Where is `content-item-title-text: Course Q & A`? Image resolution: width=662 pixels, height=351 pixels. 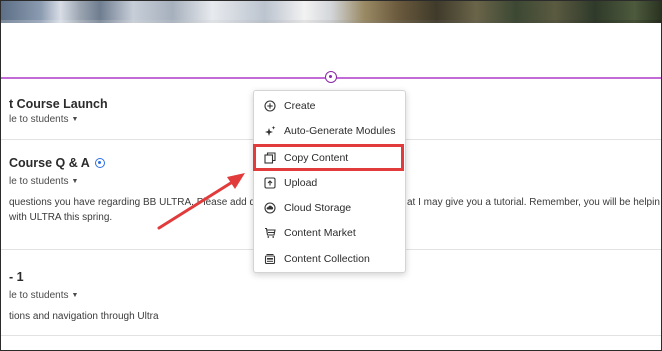
content-item-title-text: Course Q & A is located at coordinates (49, 163).